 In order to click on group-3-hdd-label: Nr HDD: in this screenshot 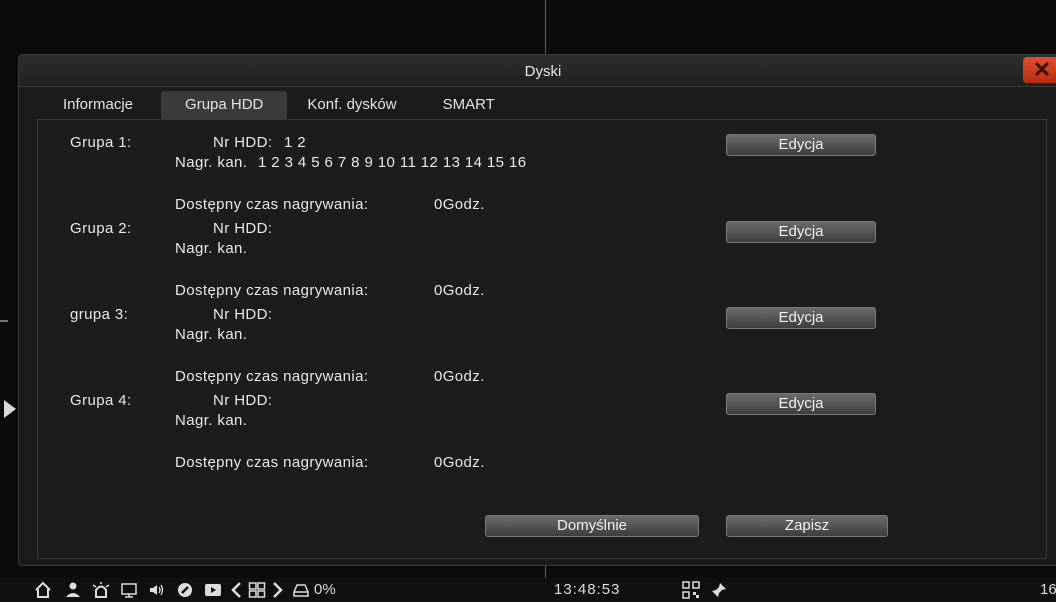, I will do `click(243, 314)`.